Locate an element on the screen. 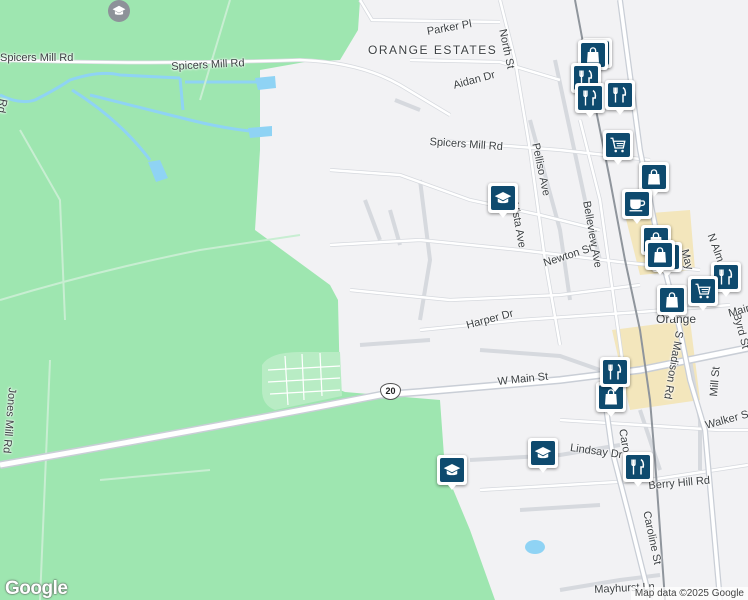  pond is located at coordinates (535, 547).